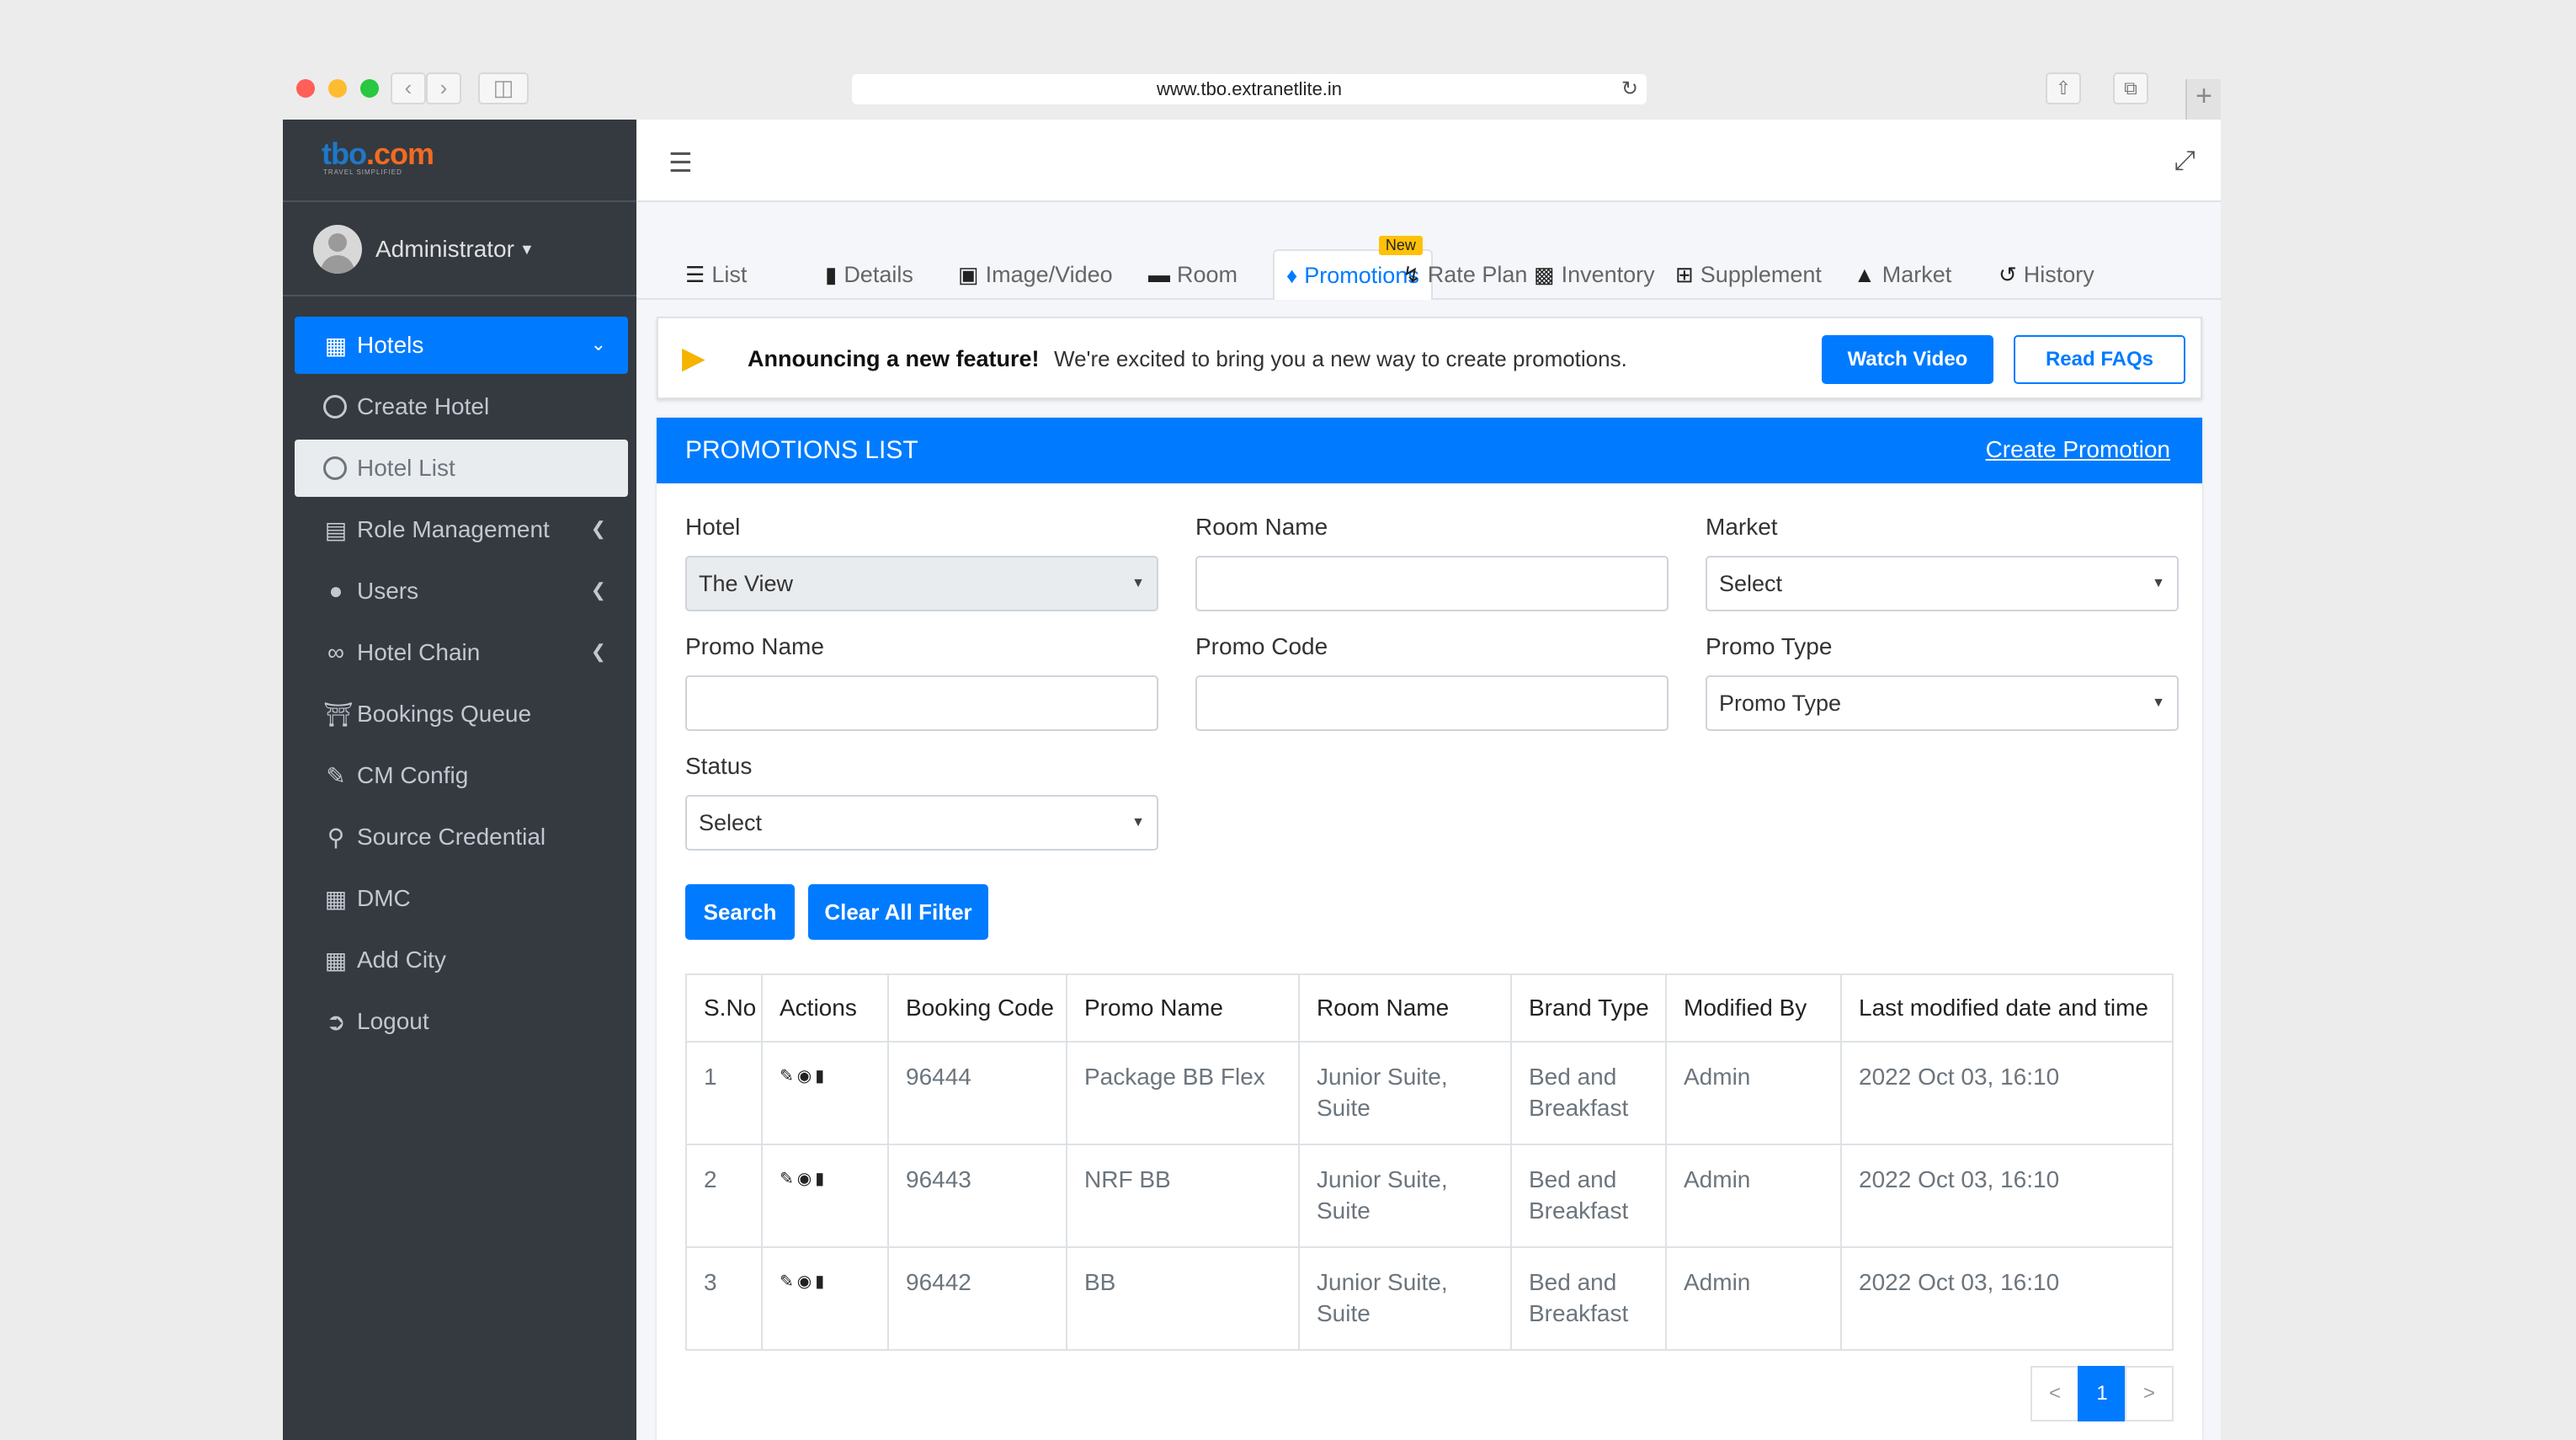 Image resolution: width=2576 pixels, height=1440 pixels. What do you see at coordinates (898, 912) in the screenshot?
I see `clear-all-filter-button: Clear All Filter` at bounding box center [898, 912].